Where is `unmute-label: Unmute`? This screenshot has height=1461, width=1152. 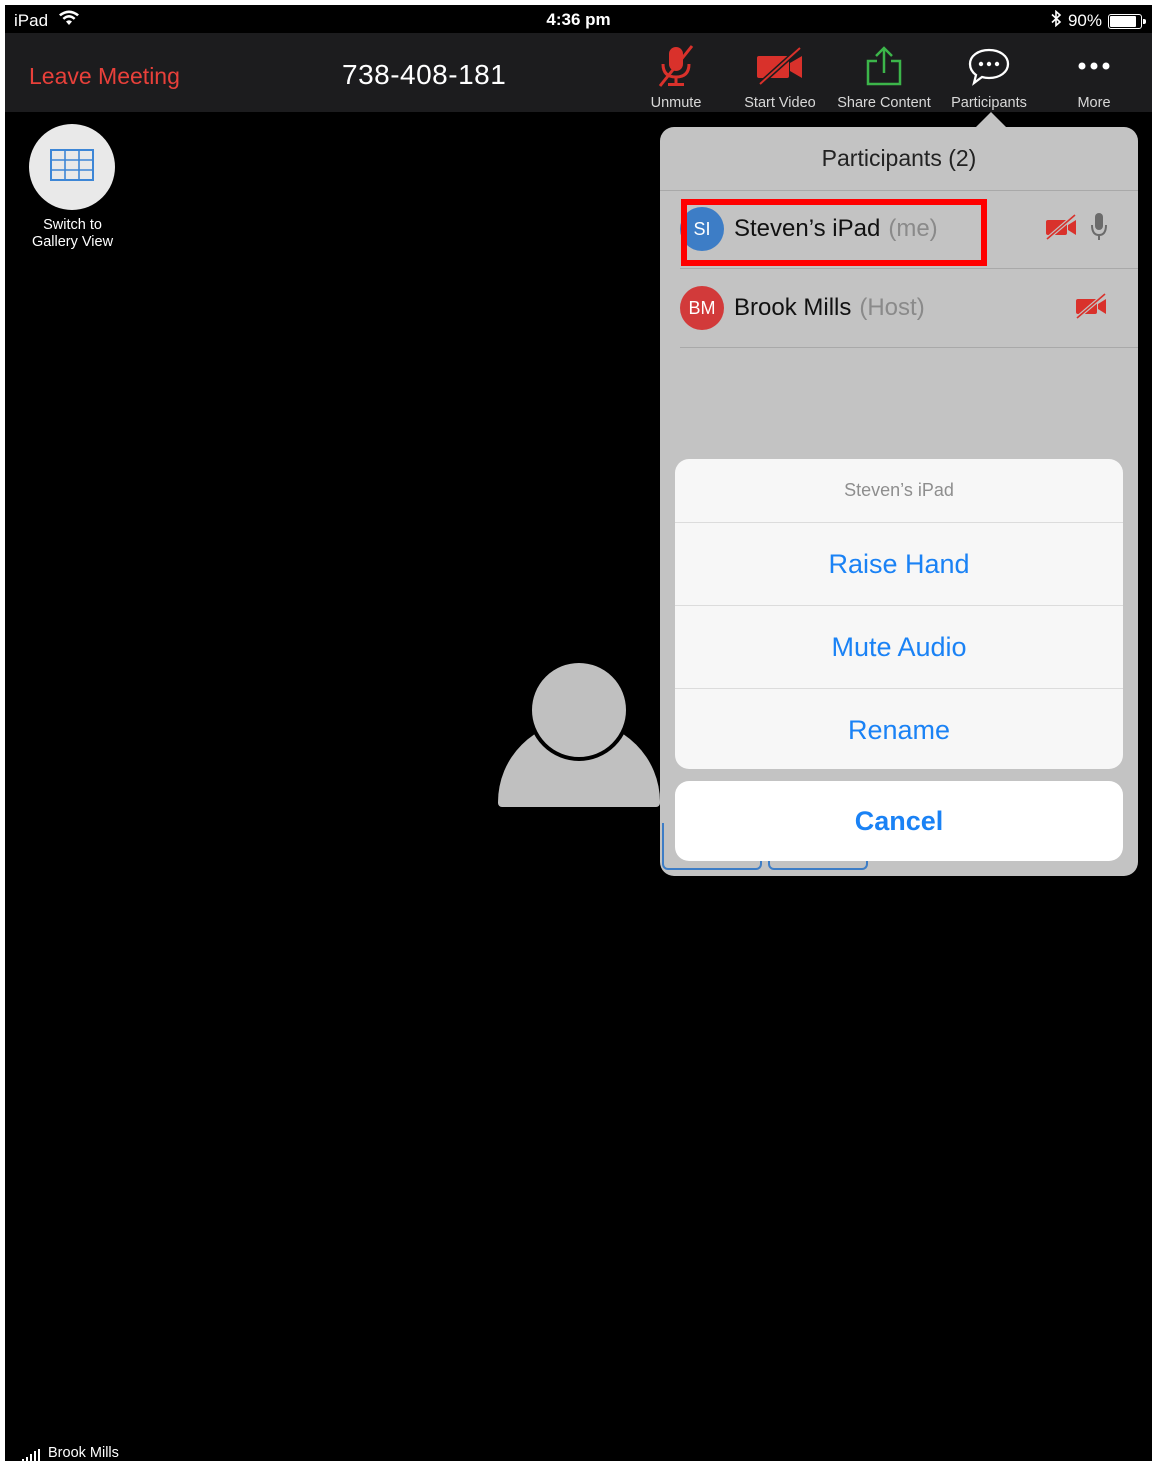
unmute-label: Unmute is located at coordinates (676, 103).